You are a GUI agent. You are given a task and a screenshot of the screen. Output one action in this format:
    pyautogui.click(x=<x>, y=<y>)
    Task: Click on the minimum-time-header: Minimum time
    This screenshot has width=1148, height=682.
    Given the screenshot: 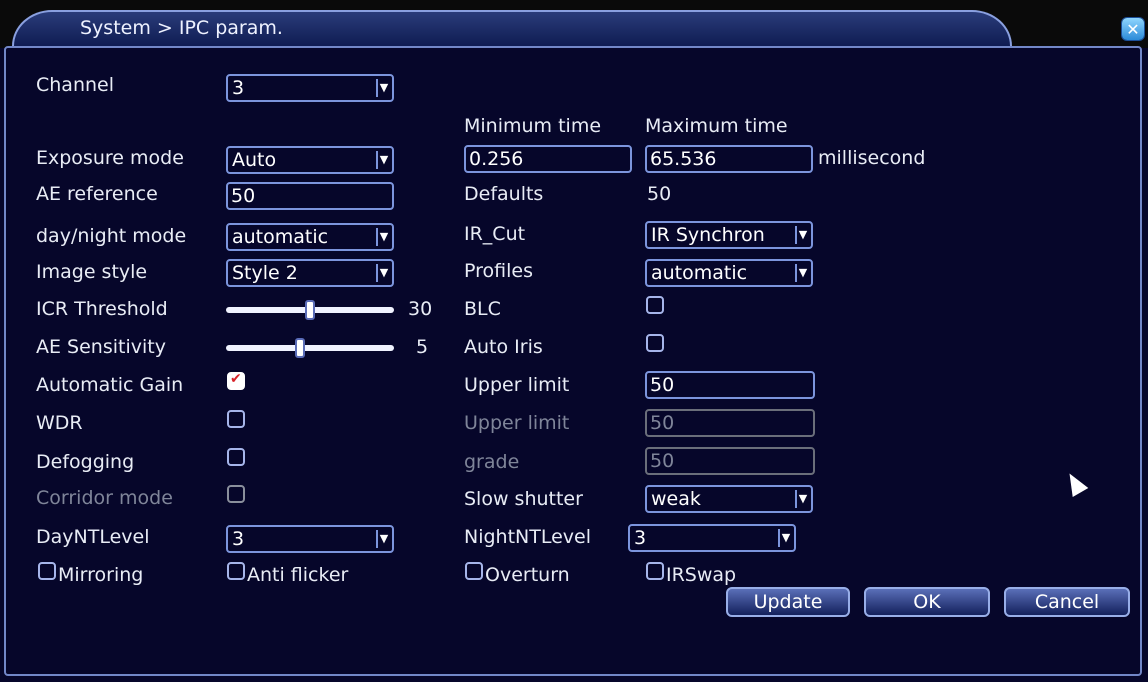 What is the action you would take?
    pyautogui.click(x=533, y=126)
    